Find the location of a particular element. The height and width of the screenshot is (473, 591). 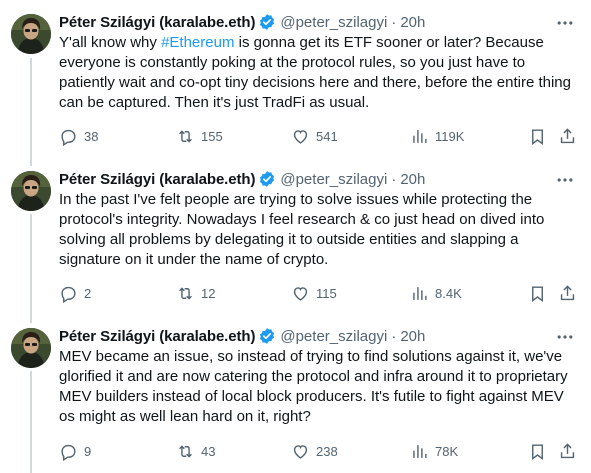

repost-count: 43 is located at coordinates (208, 451).